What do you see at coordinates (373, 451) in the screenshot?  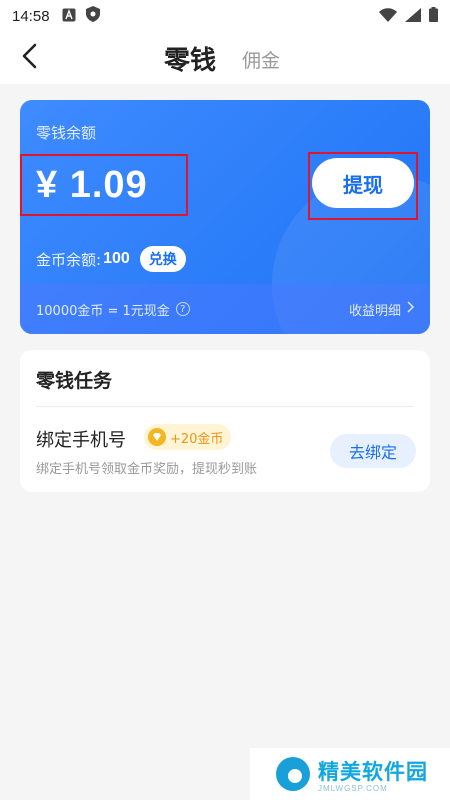 I see `bind-phone-button: 去绑定` at bounding box center [373, 451].